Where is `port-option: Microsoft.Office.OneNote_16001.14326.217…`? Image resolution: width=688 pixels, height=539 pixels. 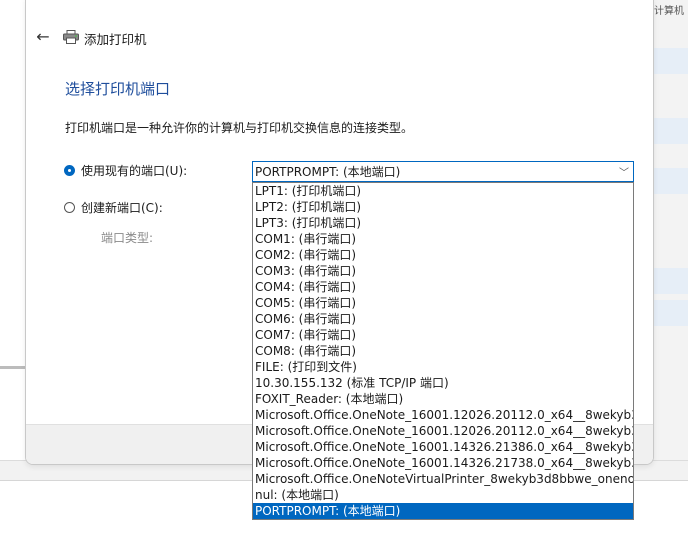
port-option: Microsoft.Office.OneNote_16001.14326.217… is located at coordinates (443, 463).